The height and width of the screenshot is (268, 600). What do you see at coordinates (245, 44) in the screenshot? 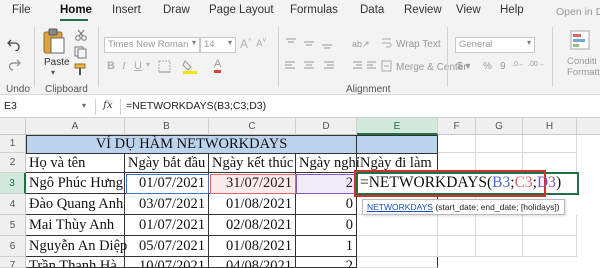
I see `increase-font-icon: A^` at bounding box center [245, 44].